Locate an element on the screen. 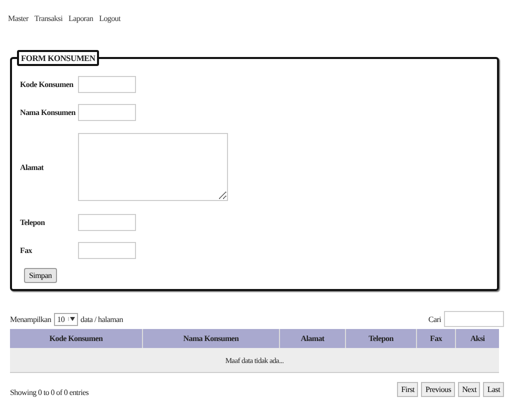  field-label: Nama Konsumen is located at coordinates (48, 112).